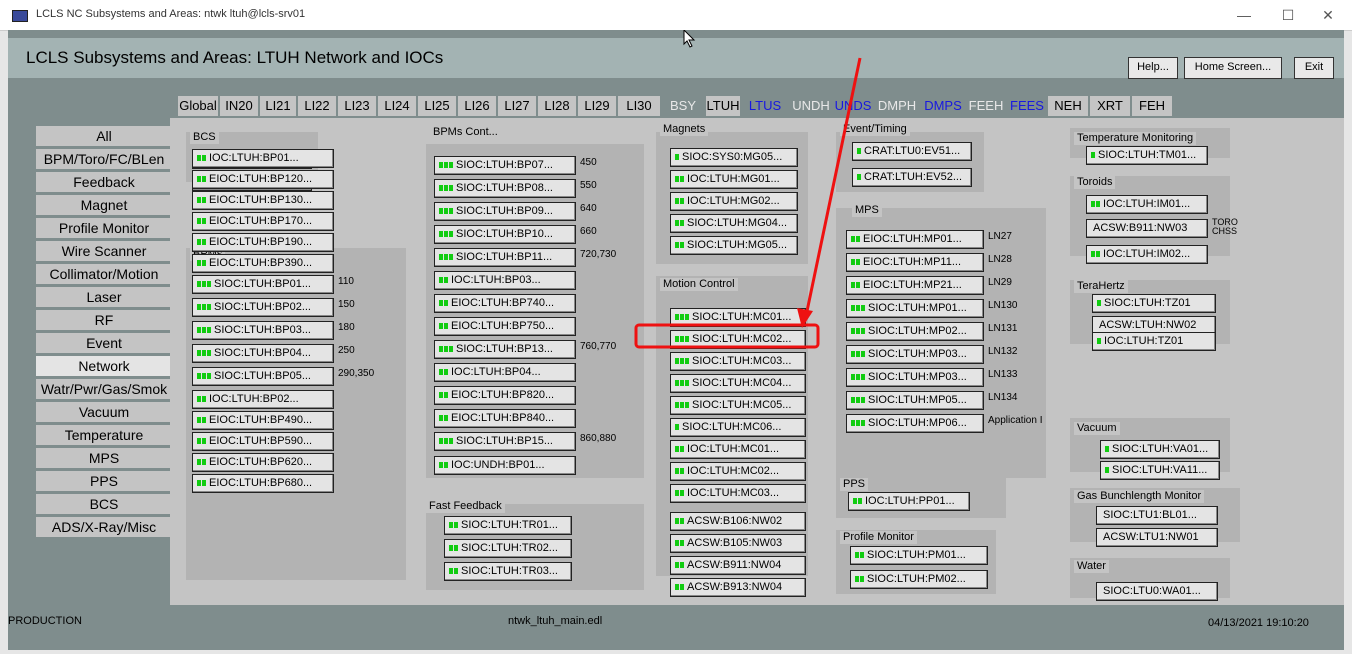 This screenshot has height=654, width=1352. What do you see at coordinates (397, 106) in the screenshot?
I see `tab-li24: LI24` at bounding box center [397, 106].